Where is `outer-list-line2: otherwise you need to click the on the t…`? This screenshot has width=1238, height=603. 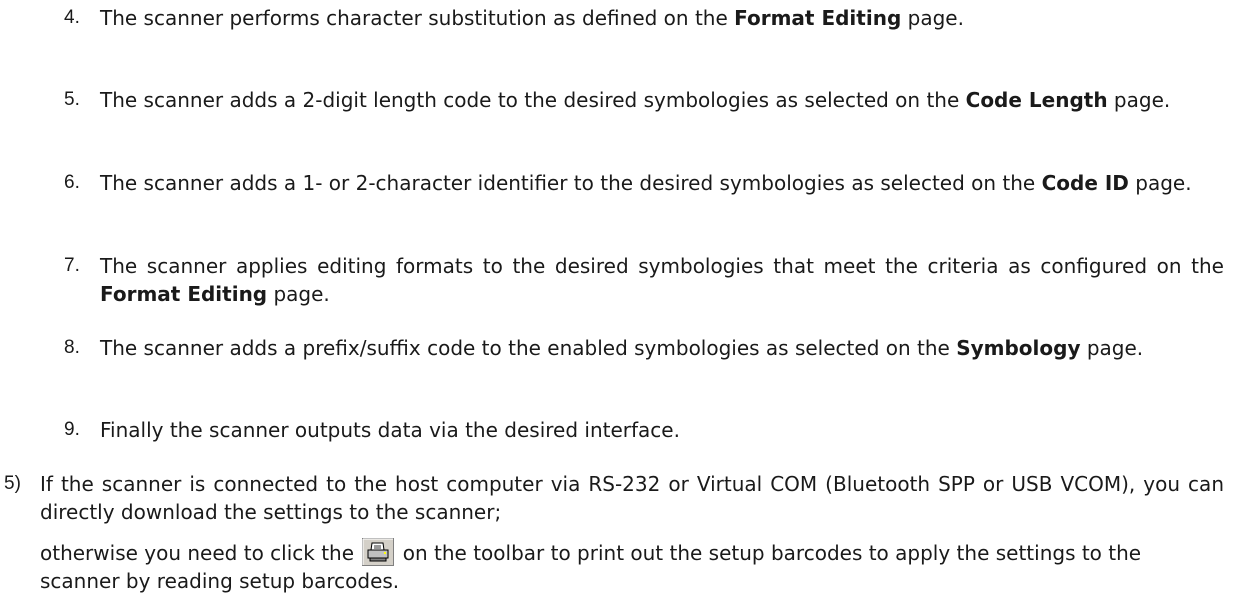 outer-list-line2: otherwise you need to click the on the t… is located at coordinates (614, 566).